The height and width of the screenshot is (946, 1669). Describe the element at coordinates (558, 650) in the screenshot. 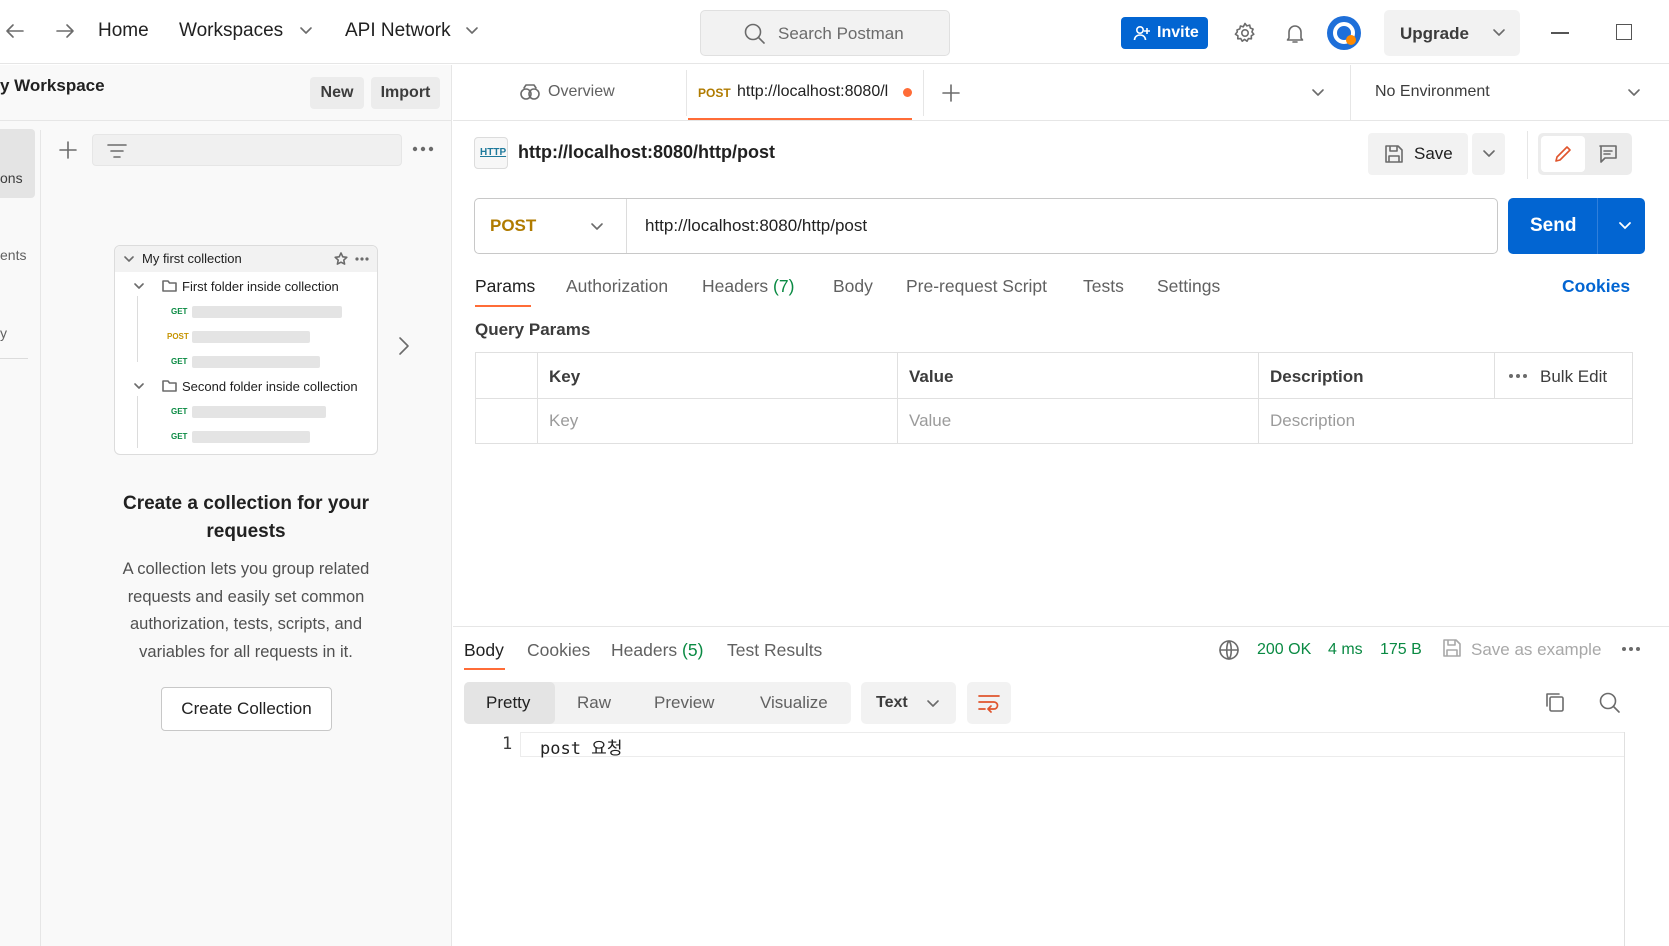

I see `response-tab-cookies: Cookies` at that location.